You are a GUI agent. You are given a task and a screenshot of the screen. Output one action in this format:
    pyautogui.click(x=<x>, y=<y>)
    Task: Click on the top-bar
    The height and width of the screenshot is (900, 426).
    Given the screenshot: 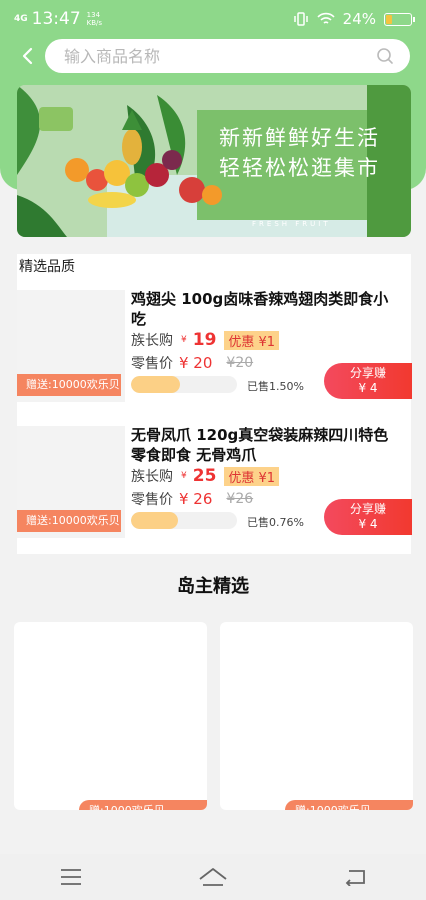 What is the action you would take?
    pyautogui.click(x=213, y=56)
    